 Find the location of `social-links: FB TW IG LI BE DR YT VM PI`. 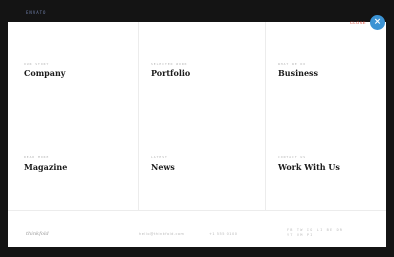

social-links: FB TW IG LI BE DR YT VM PI is located at coordinates (315, 233).